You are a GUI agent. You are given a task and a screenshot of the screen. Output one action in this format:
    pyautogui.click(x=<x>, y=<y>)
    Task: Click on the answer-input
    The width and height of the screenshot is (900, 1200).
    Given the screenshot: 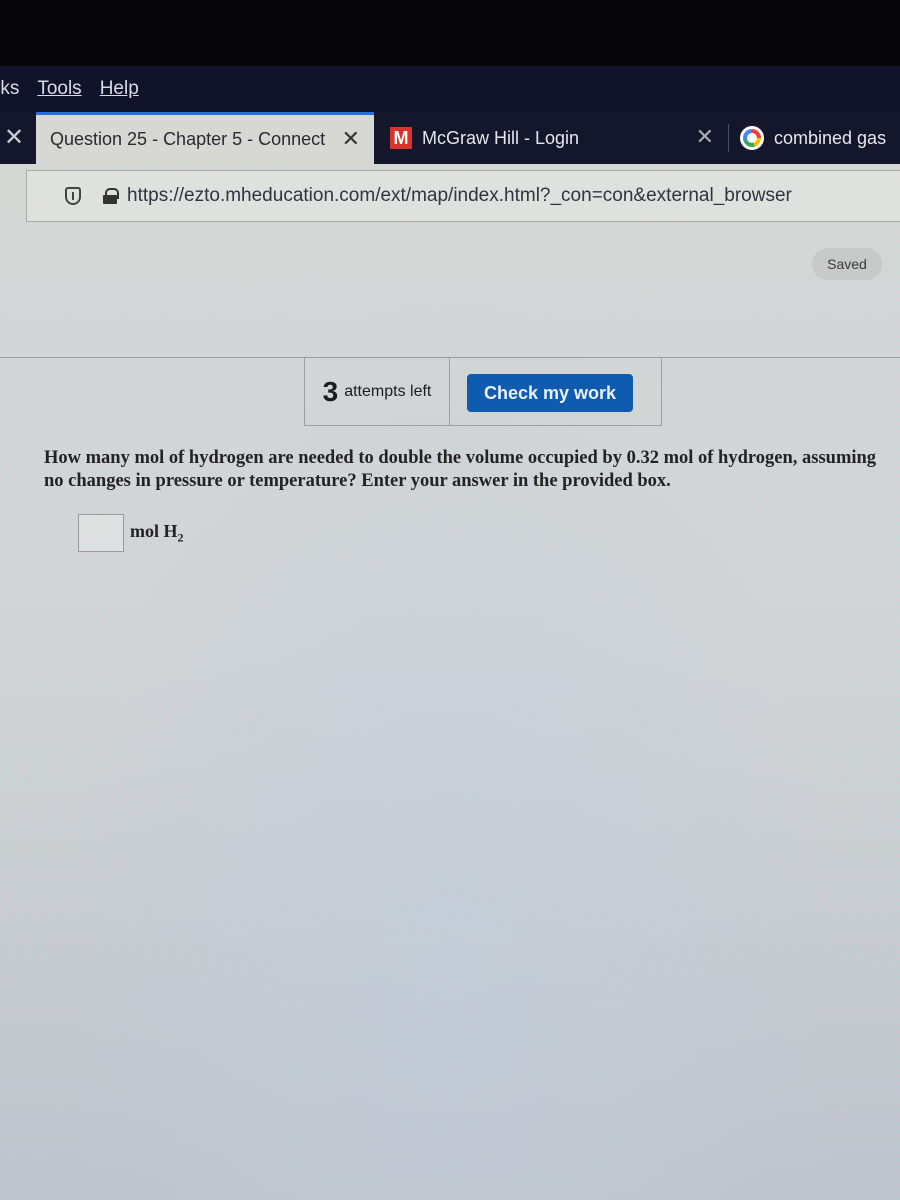 What is the action you would take?
    pyautogui.click(x=101, y=533)
    